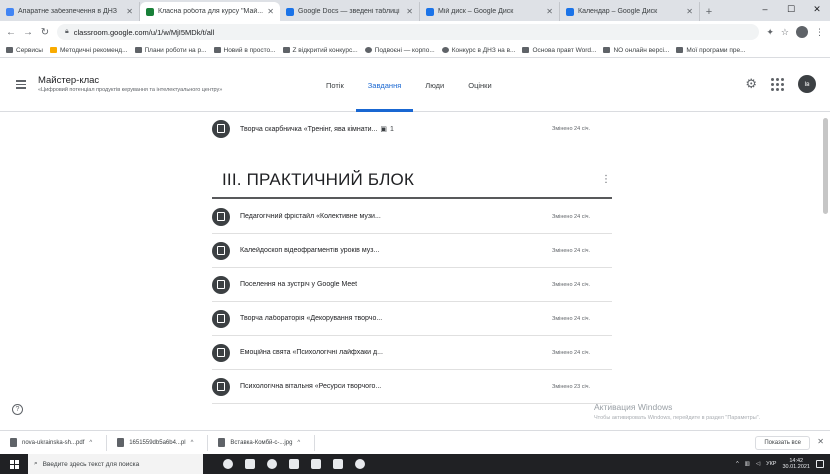  Describe the element at coordinates (680, 50) in the screenshot. I see `dash-icon` at that location.